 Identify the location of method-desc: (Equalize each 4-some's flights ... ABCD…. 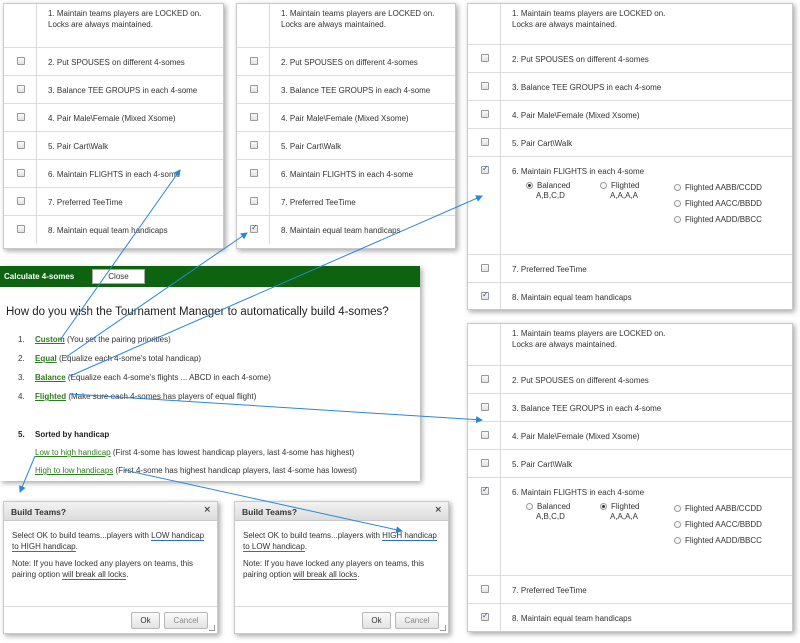
(169, 377).